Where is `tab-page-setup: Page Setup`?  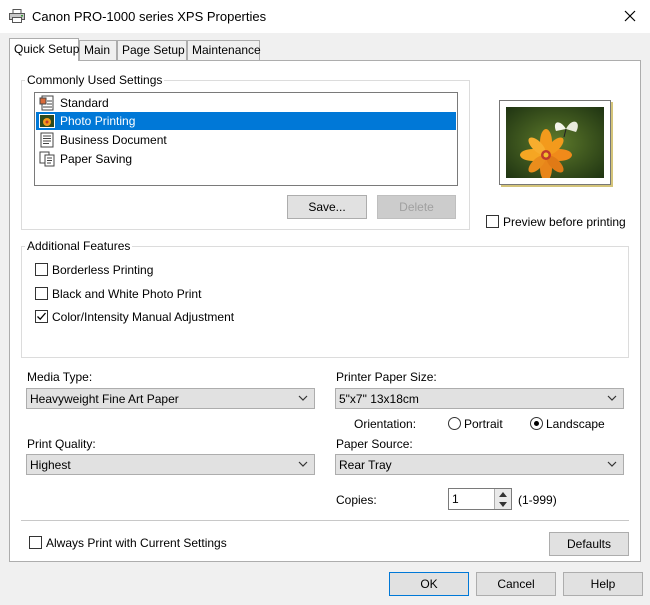
tab-page-setup: Page Setup is located at coordinates (152, 50).